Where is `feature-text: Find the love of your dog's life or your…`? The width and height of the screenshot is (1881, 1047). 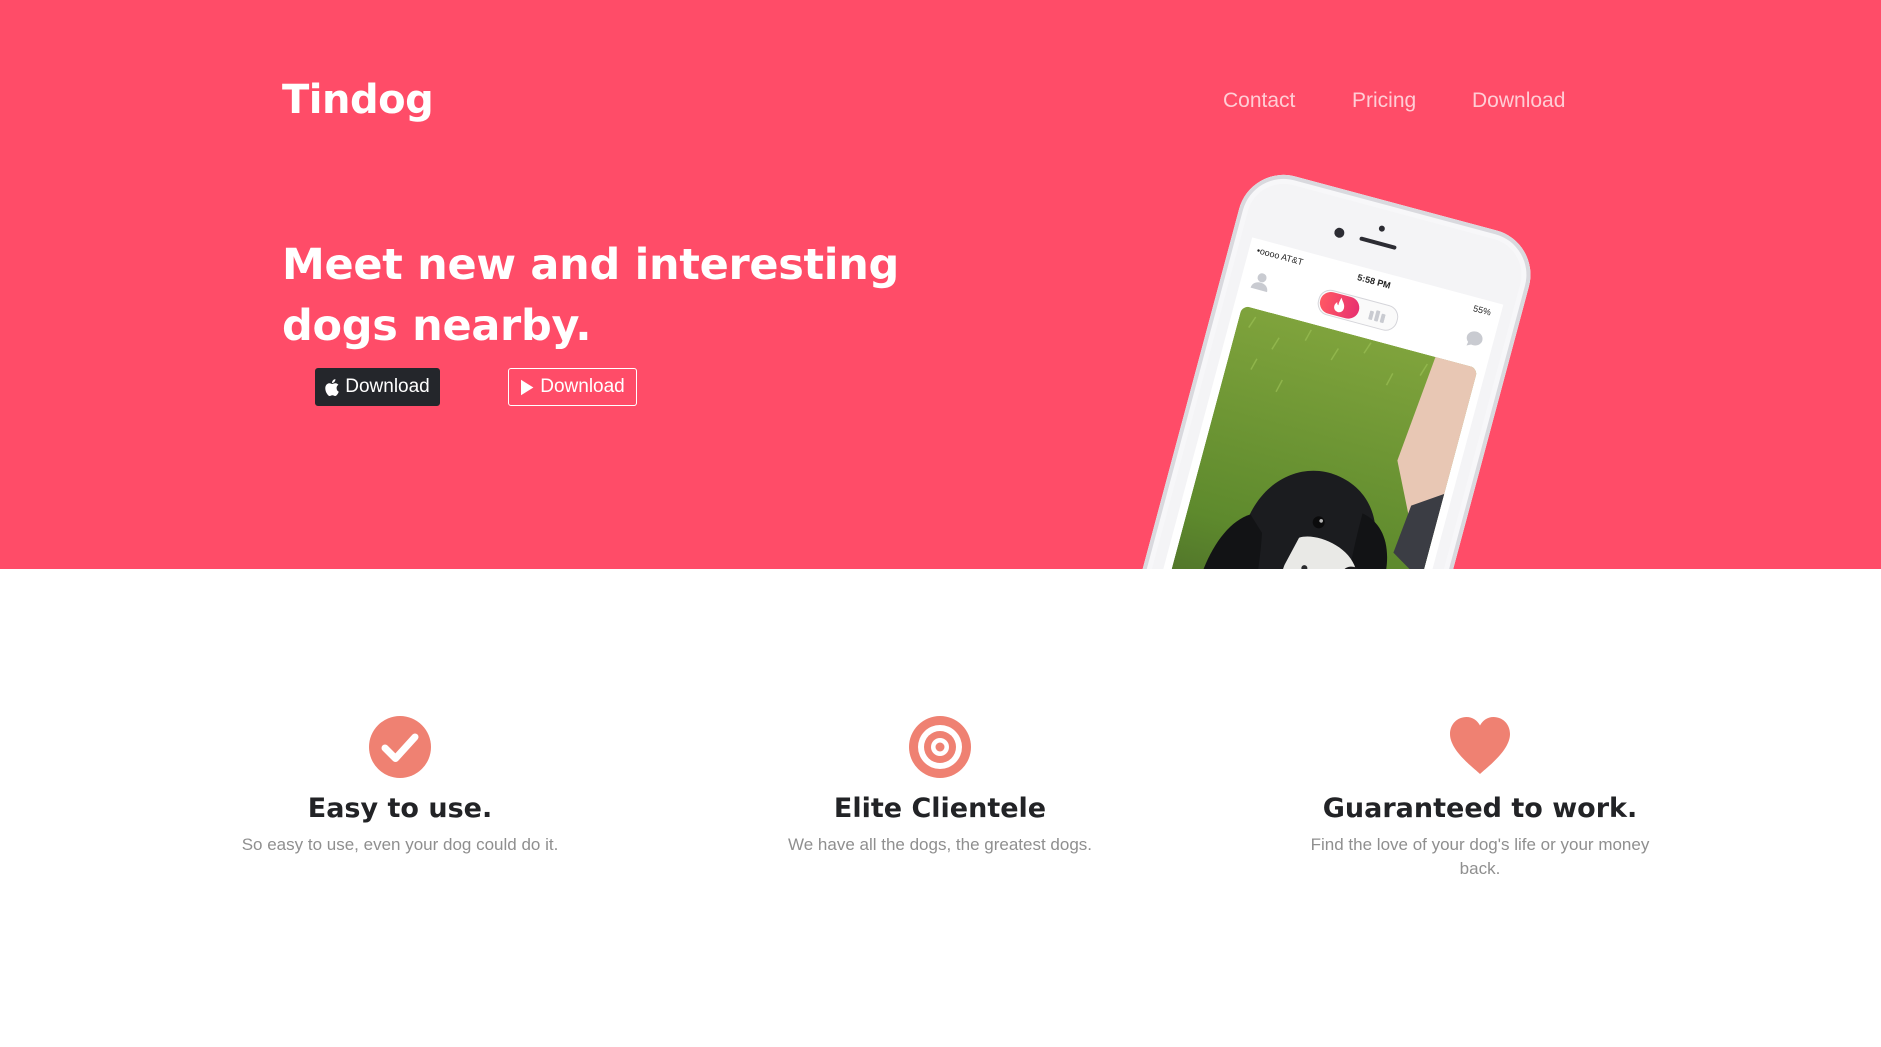 feature-text: Find the love of your dog's life or your… is located at coordinates (1480, 856).